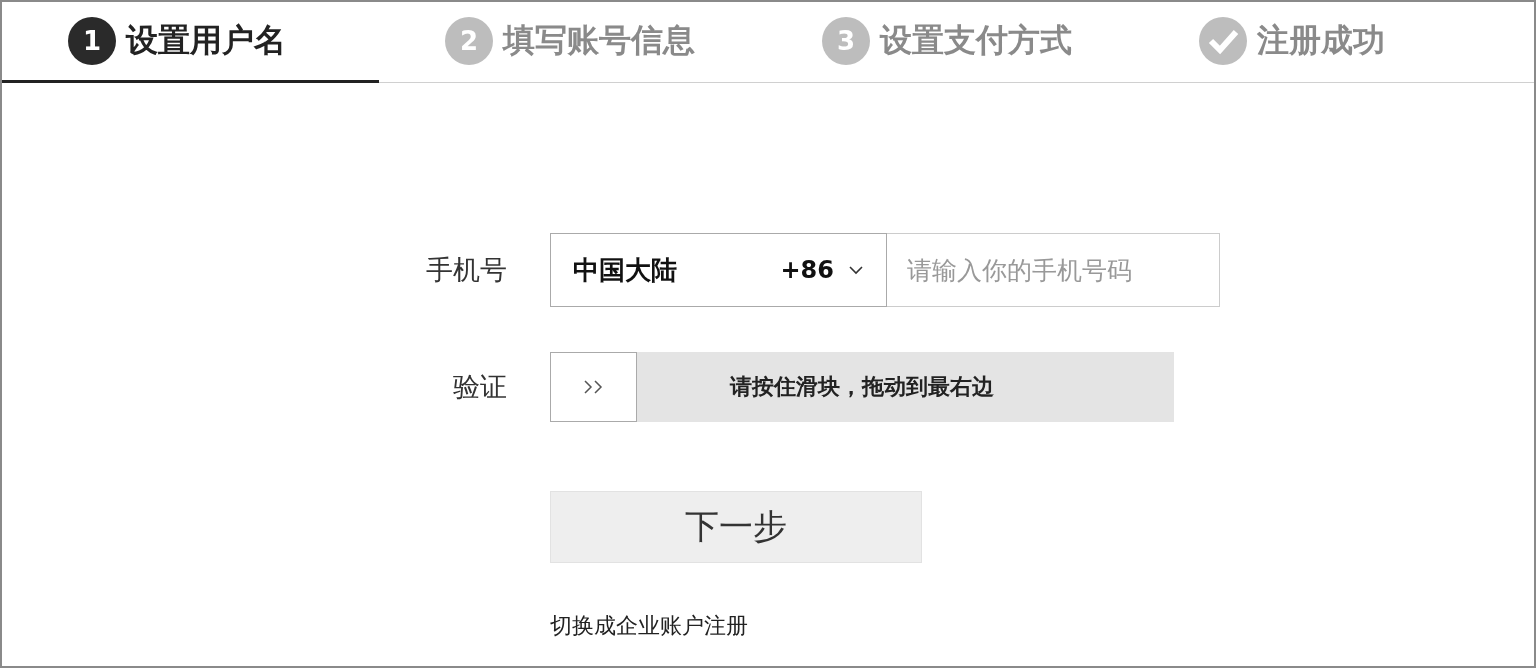  I want to click on step-tab: 1 设置用户名, so click(190, 42).